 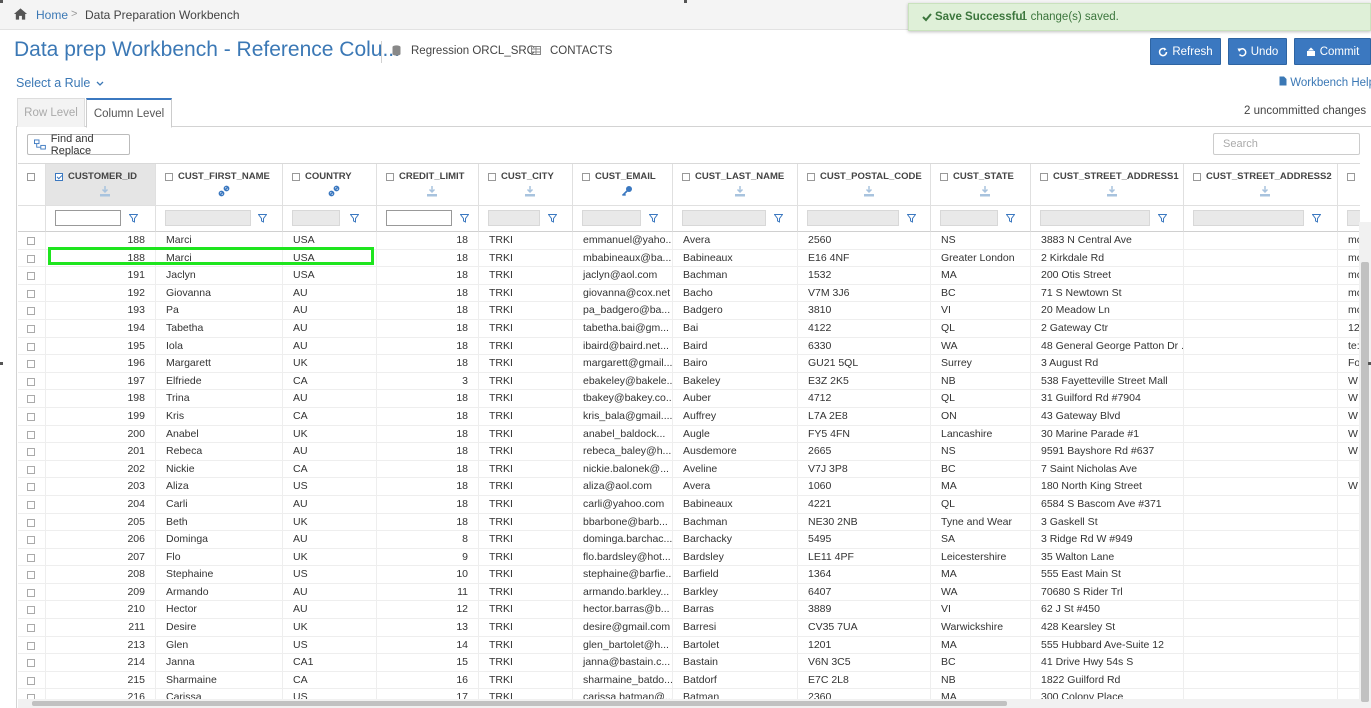 What do you see at coordinates (1107, 680) in the screenshot?
I see `grid-cell: 1822 Guilford Rd` at bounding box center [1107, 680].